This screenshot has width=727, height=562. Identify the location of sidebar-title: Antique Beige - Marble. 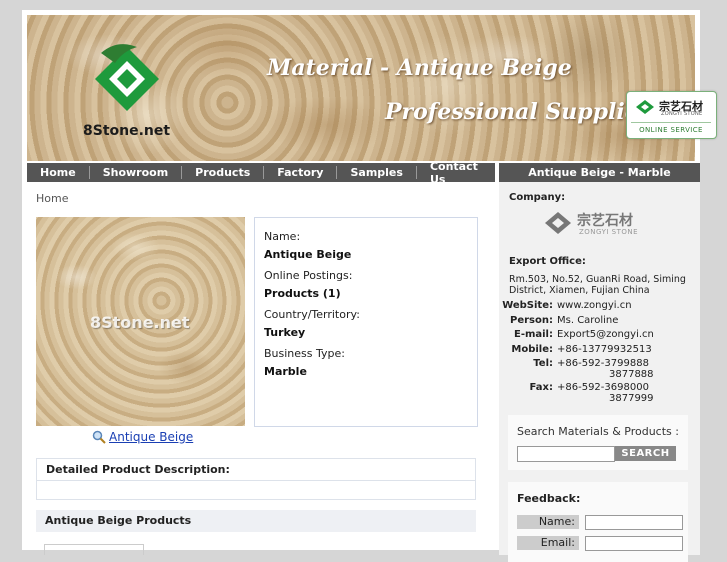
(599, 172).